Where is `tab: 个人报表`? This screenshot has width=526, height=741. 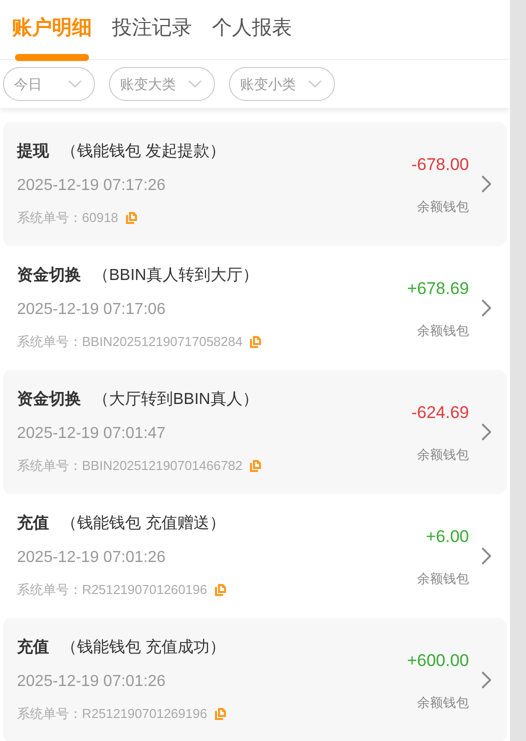 tab: 个人报表 is located at coordinates (252, 37).